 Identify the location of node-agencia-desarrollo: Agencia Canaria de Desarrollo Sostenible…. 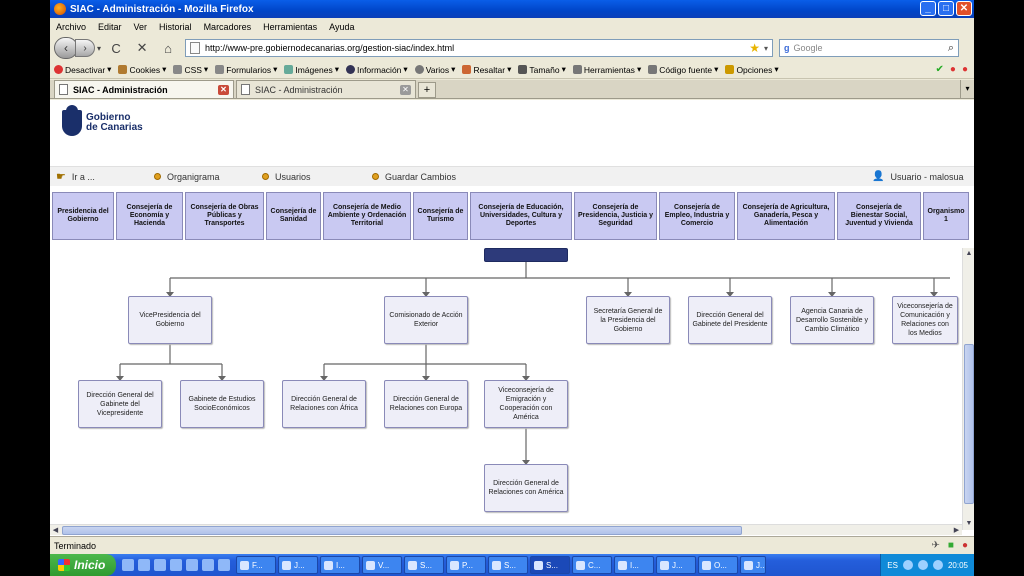
(832, 320).